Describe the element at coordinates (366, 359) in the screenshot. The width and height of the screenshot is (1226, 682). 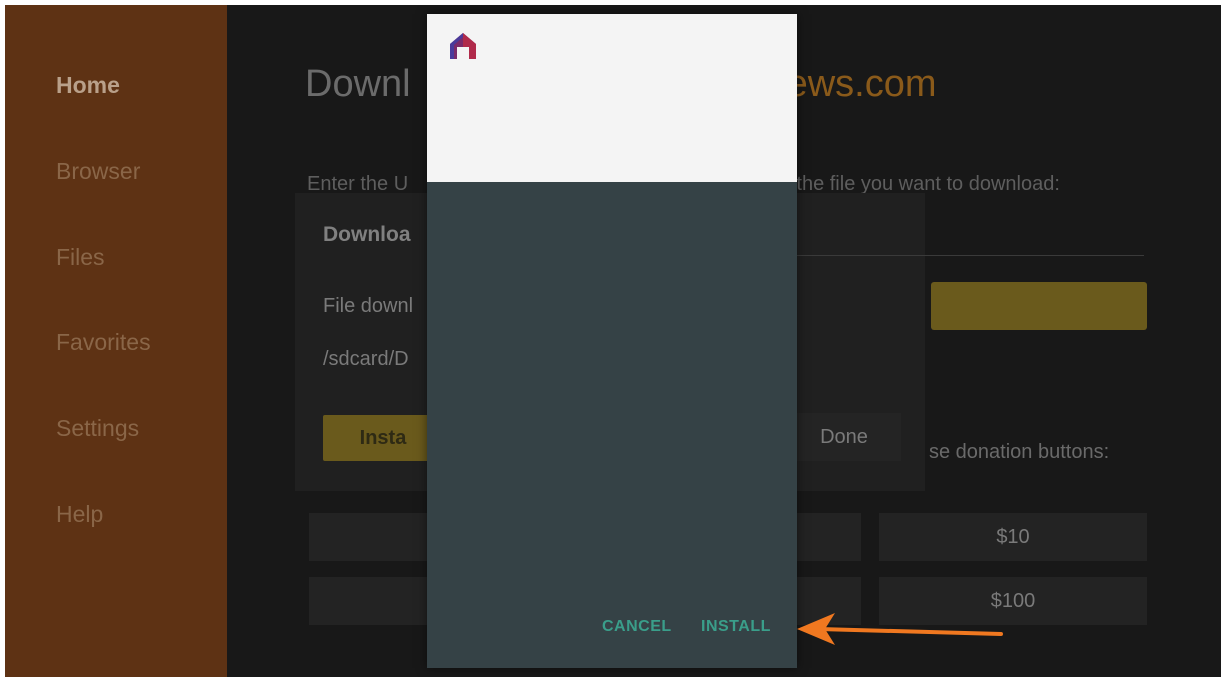
I see `file-path: /sdcard/D` at that location.